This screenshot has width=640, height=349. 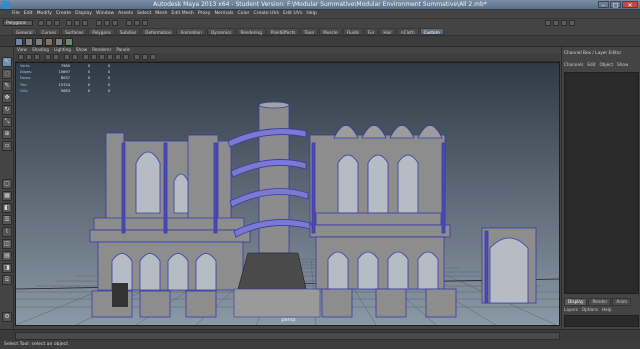 I want to click on new-scene-icon, so click(x=41, y=23).